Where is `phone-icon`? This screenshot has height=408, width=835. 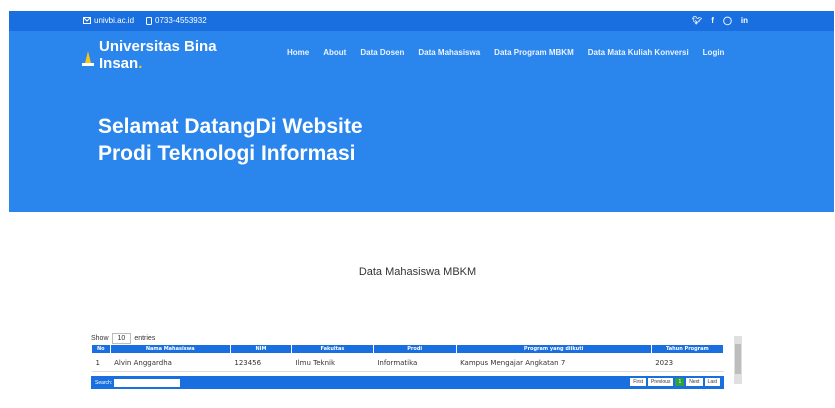 phone-icon is located at coordinates (149, 20).